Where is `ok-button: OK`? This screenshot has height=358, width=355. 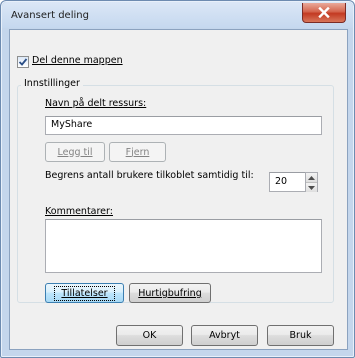
ok-button: OK is located at coordinates (149, 335).